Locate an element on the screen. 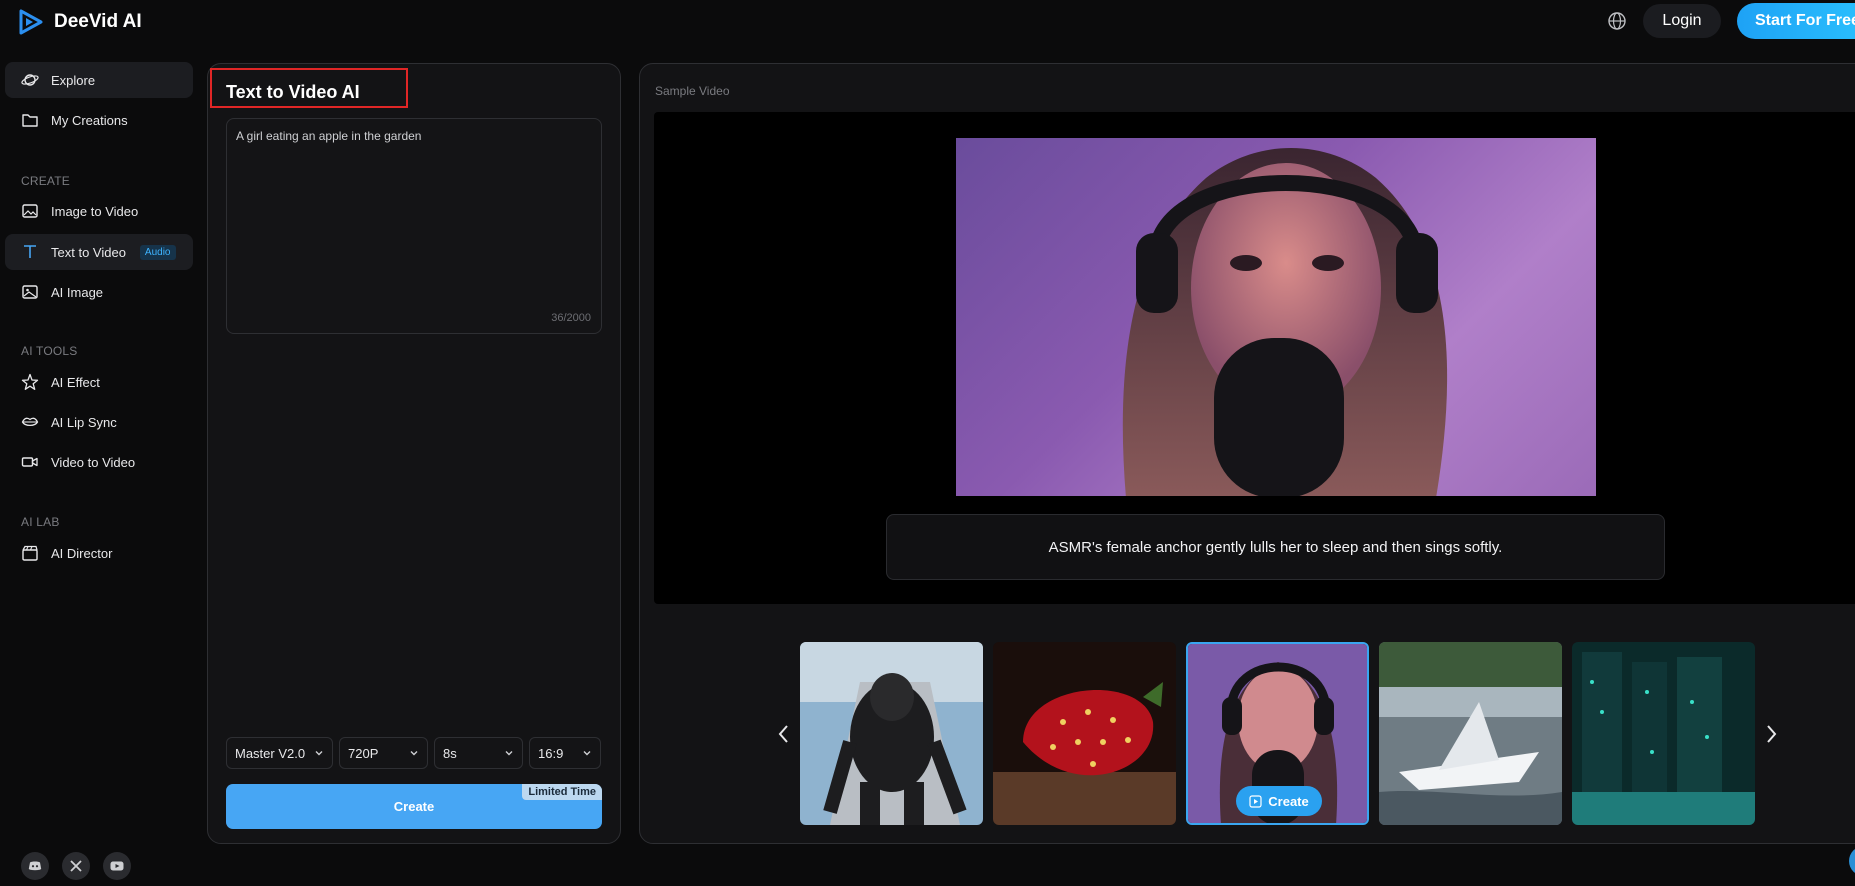  clapperboard-icon is located at coordinates (30, 553).